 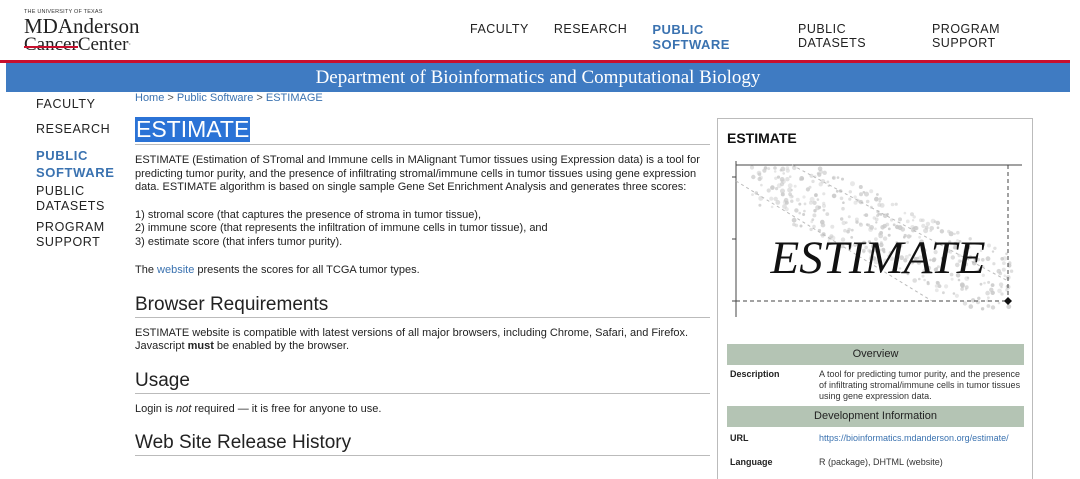 I want to click on side-nav-public-datasets: PUBLIC DATASETS, so click(x=71, y=199).